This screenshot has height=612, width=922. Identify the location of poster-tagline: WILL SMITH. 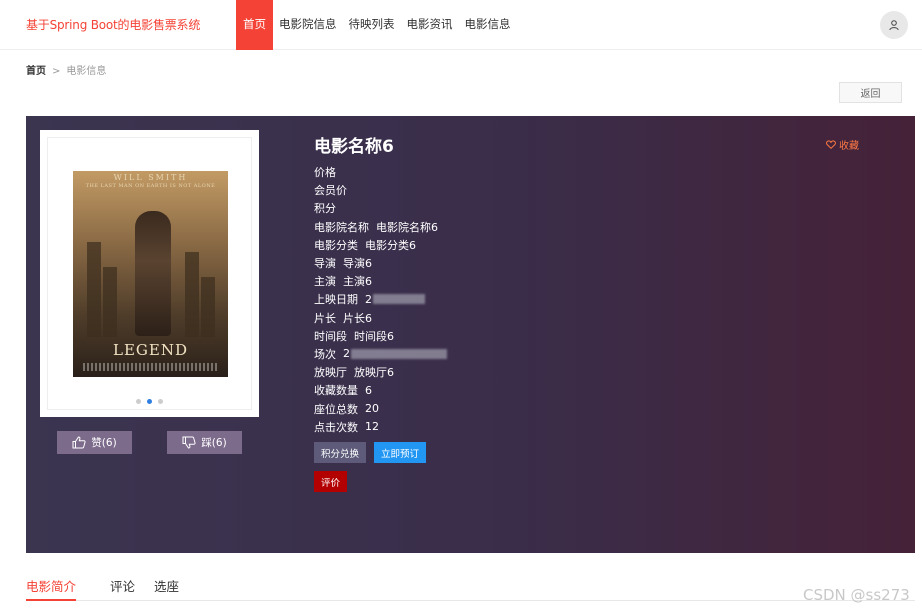
(150, 177).